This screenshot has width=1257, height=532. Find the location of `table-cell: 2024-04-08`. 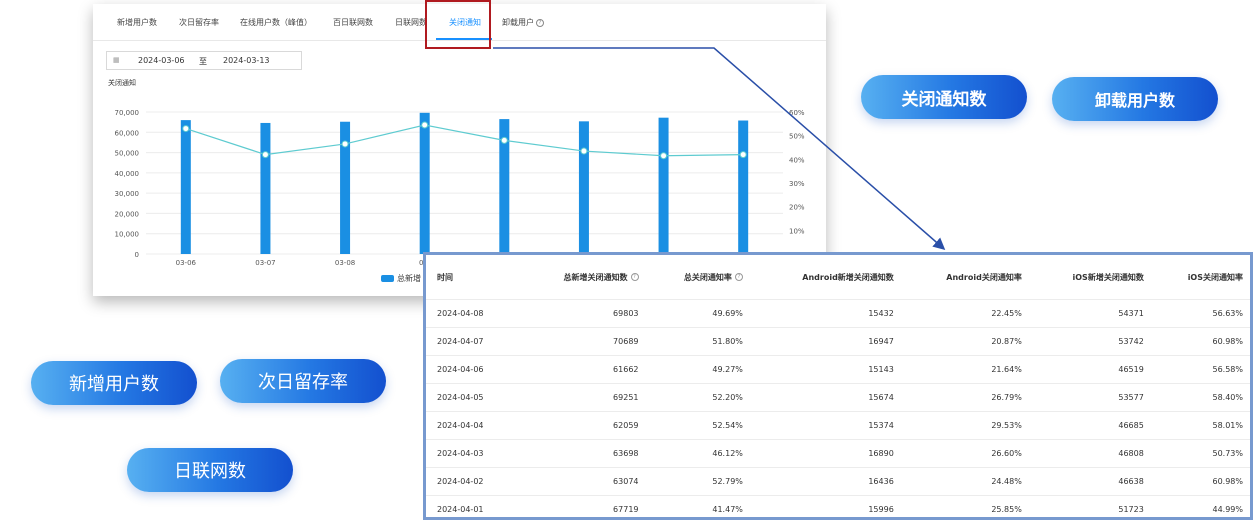

table-cell: 2024-04-08 is located at coordinates (472, 313).